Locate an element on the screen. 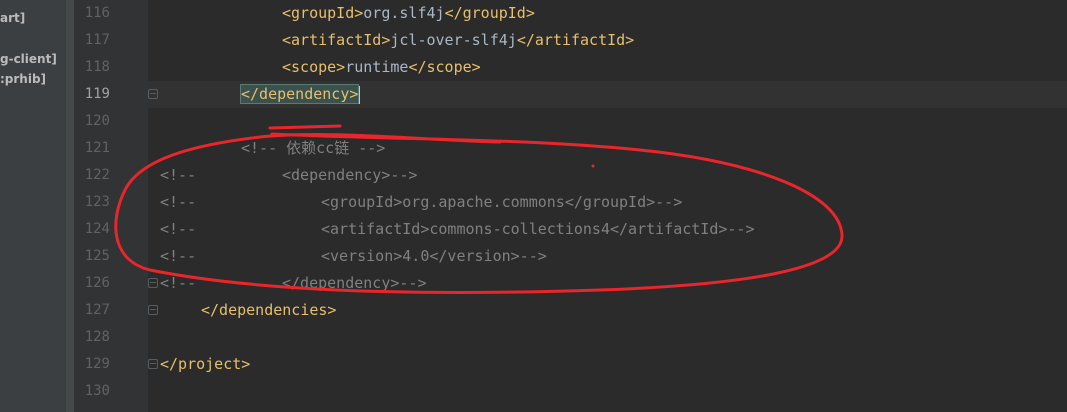 This screenshot has width=1067, height=412. matched-tag-highlight: </dependency> is located at coordinates (299, 94).